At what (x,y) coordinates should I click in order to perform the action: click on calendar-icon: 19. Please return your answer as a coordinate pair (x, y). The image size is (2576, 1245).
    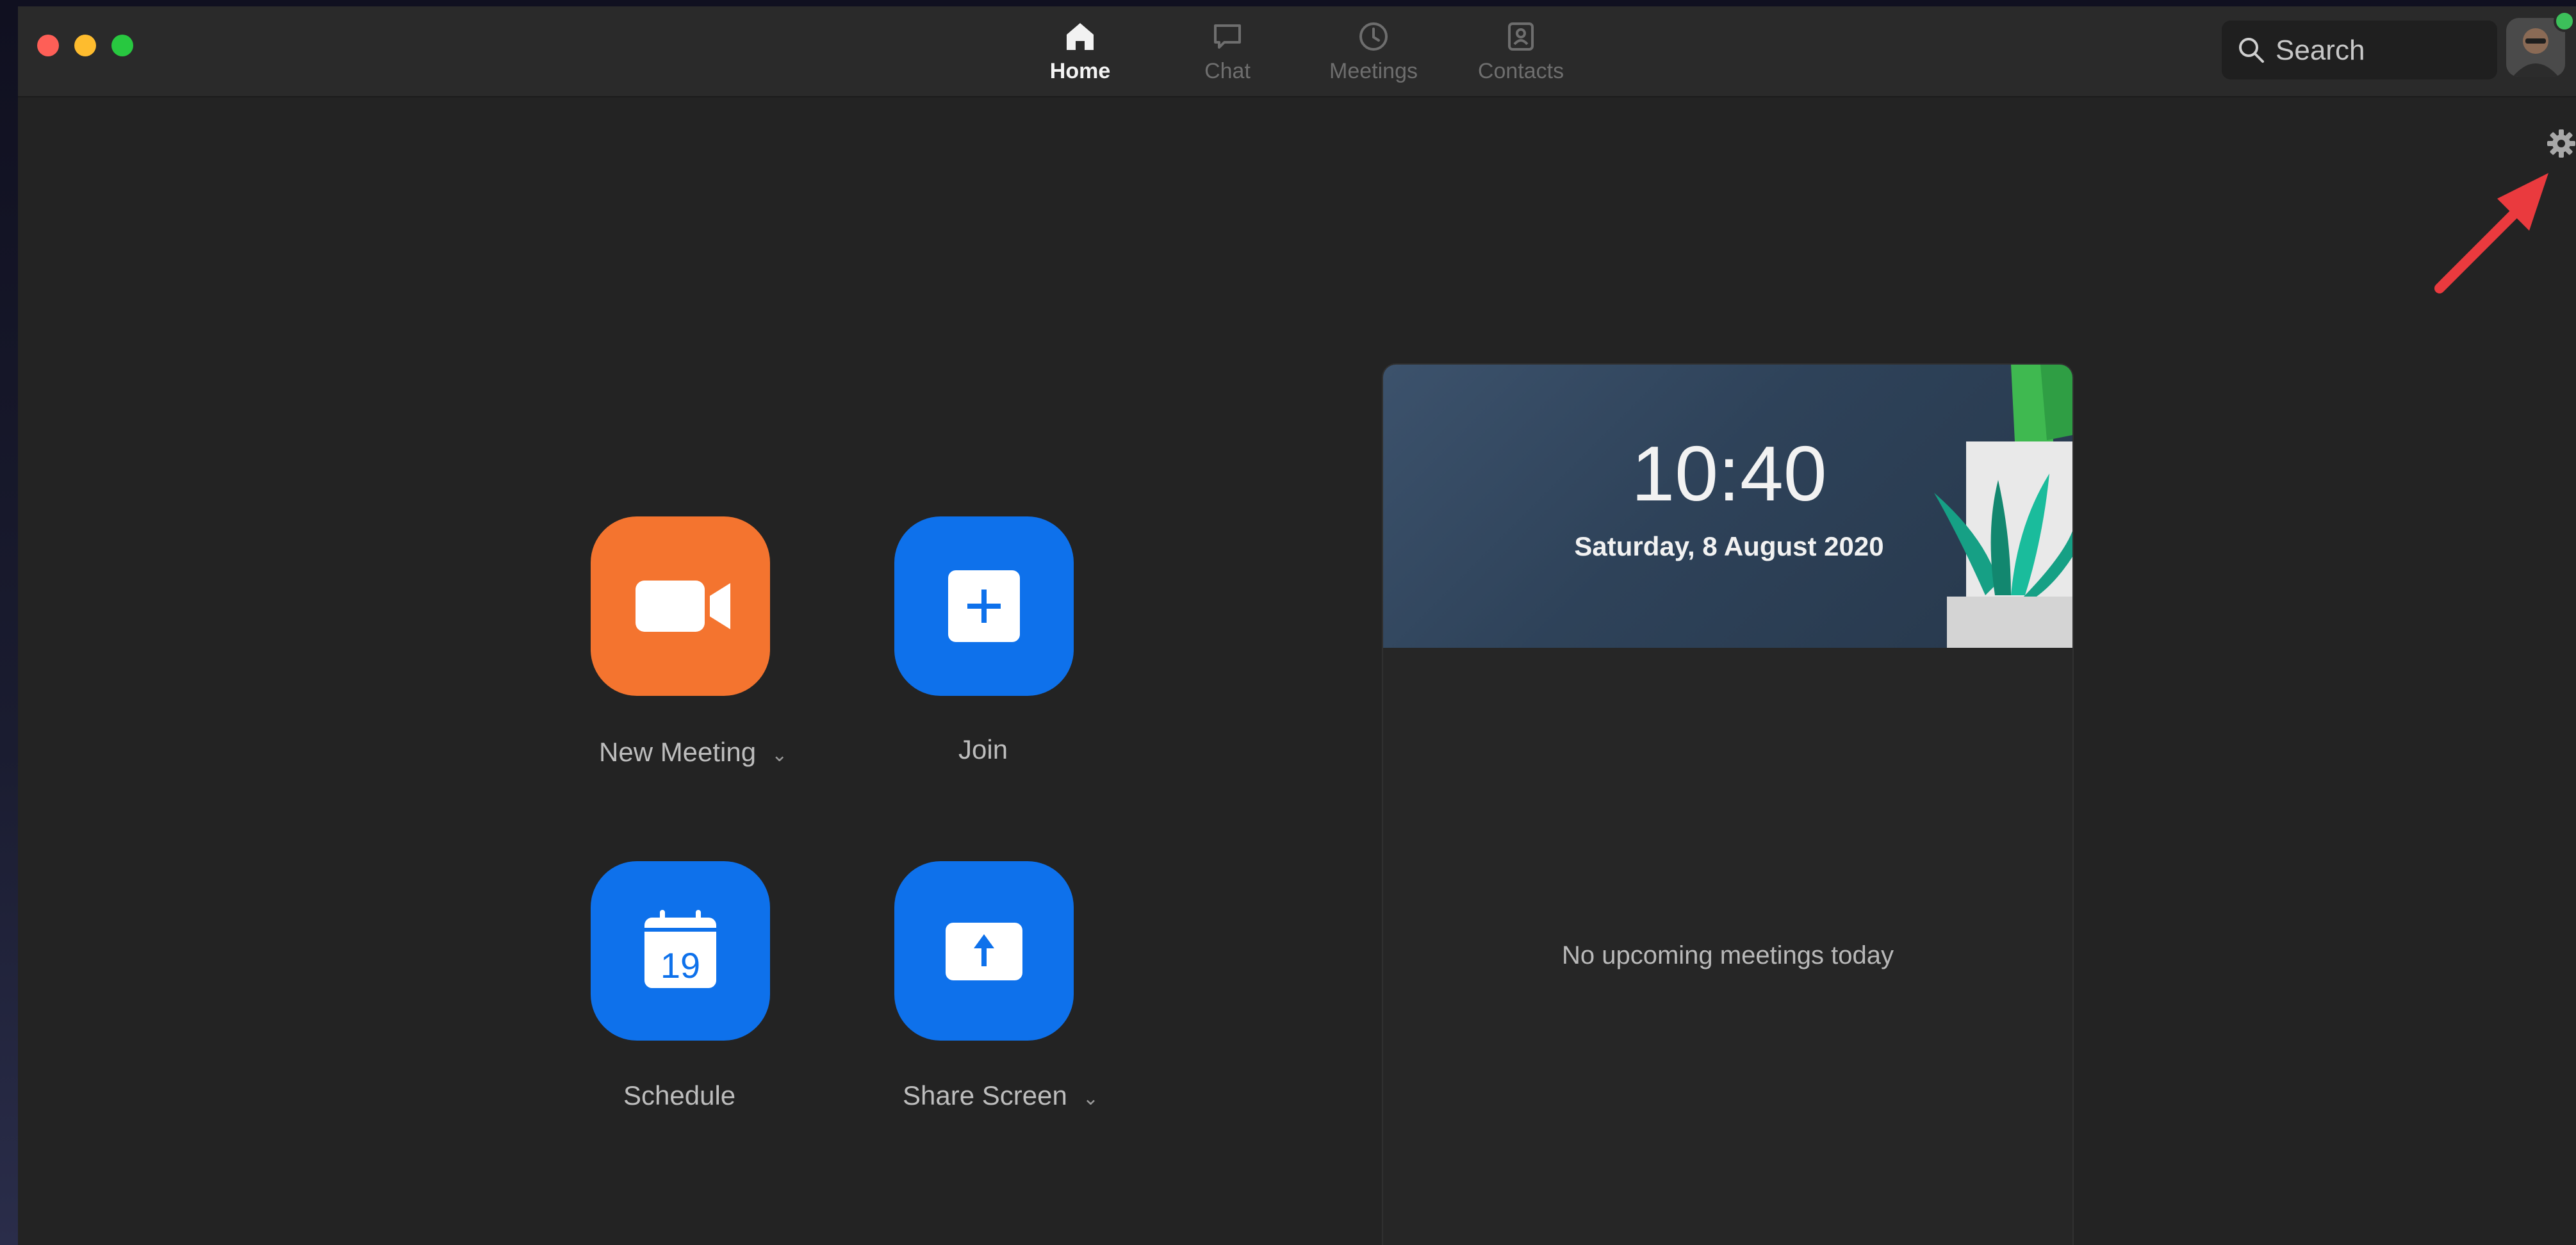
    Looking at the image, I should click on (680, 949).